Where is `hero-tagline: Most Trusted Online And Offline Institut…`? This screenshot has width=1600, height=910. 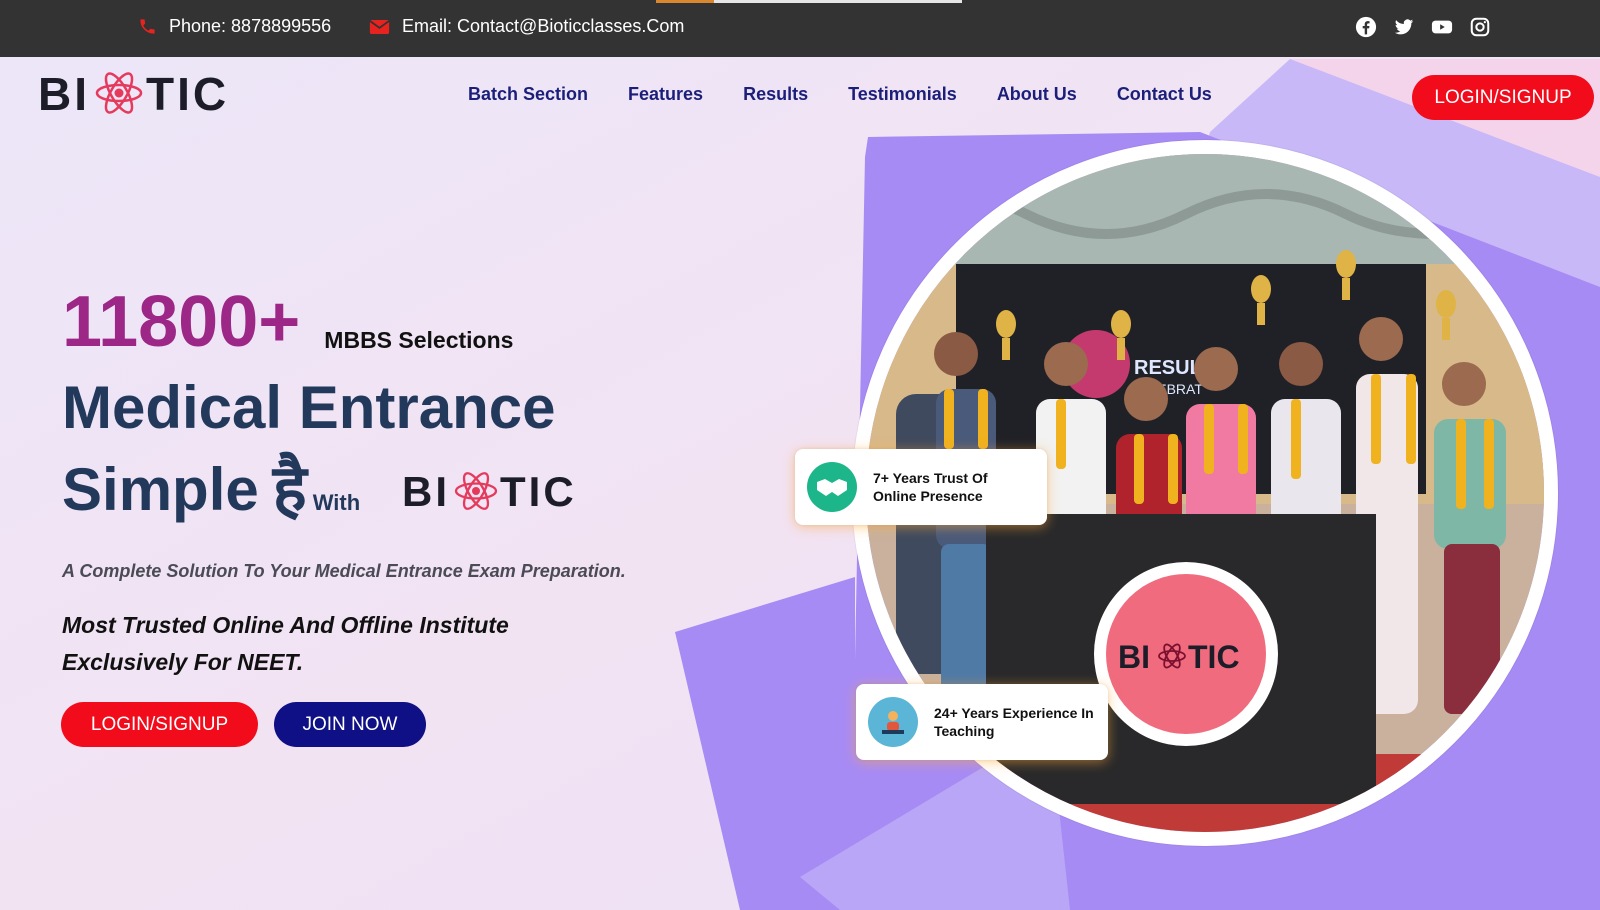 hero-tagline: Most Trusted Online And Offline Institut… is located at coordinates (285, 643).